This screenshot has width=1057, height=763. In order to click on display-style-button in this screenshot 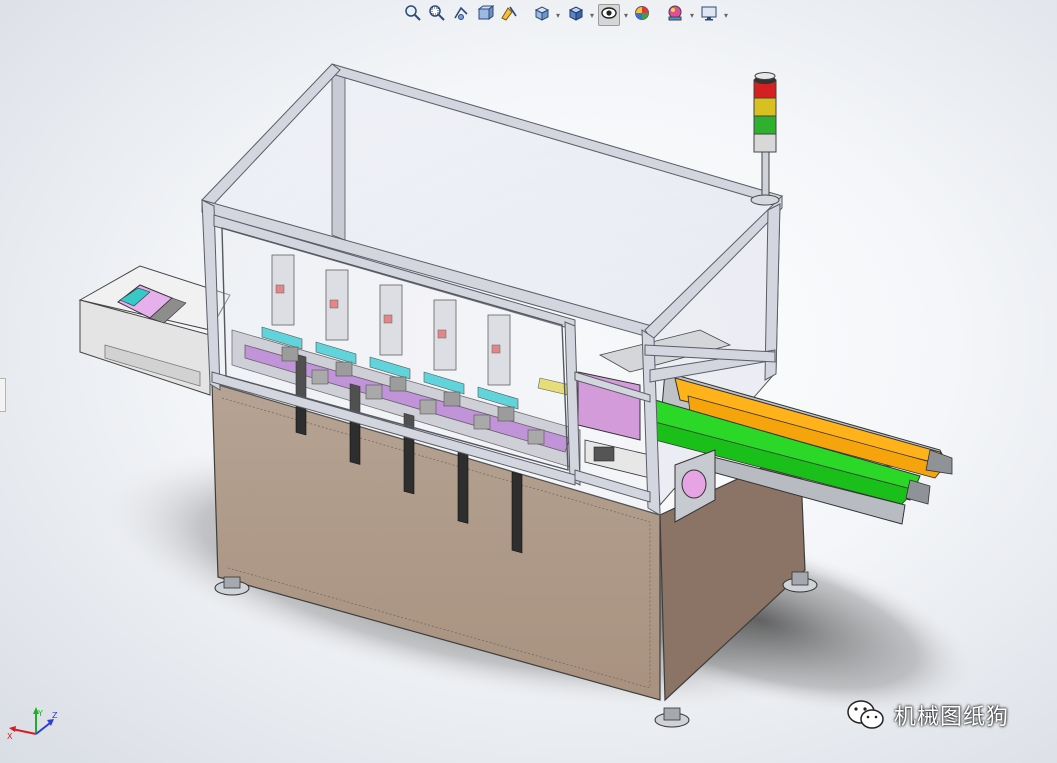, I will do `click(575, 15)`.